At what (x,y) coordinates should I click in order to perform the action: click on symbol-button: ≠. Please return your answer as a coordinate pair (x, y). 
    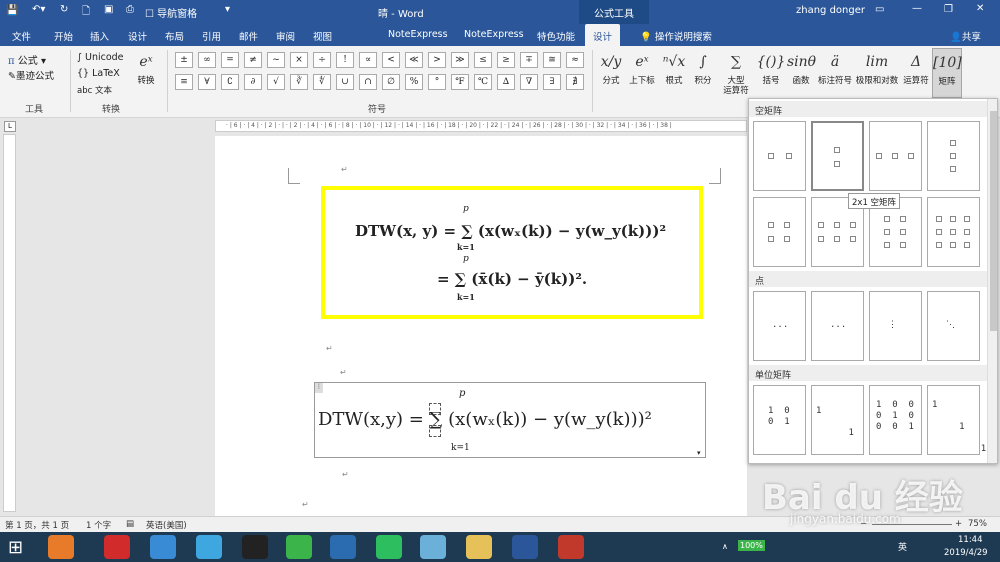
    Looking at the image, I should click on (253, 60).